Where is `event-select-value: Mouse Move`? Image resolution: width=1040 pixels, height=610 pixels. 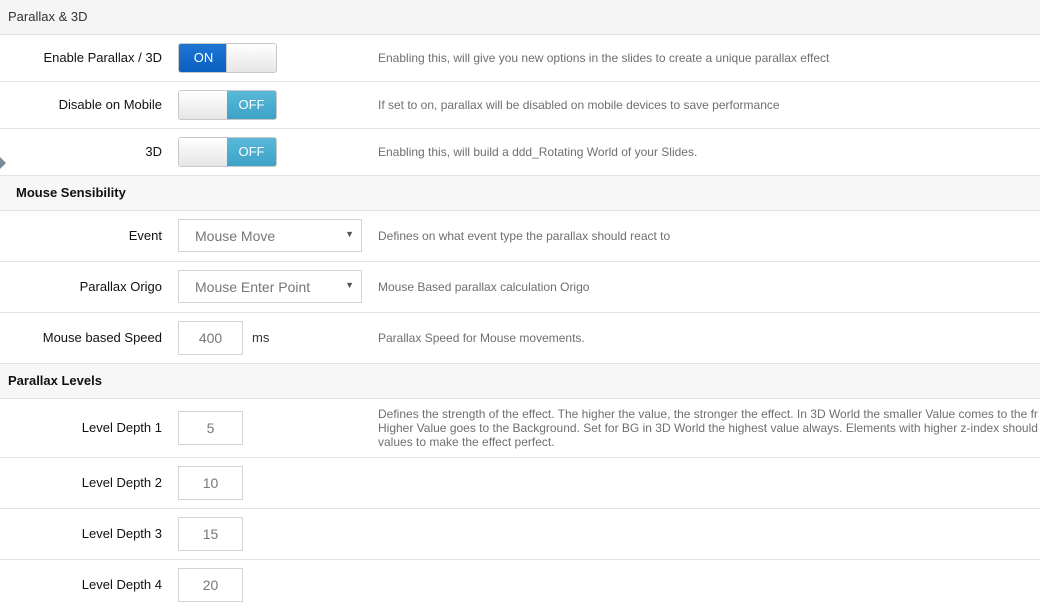 event-select-value: Mouse Move is located at coordinates (235, 236).